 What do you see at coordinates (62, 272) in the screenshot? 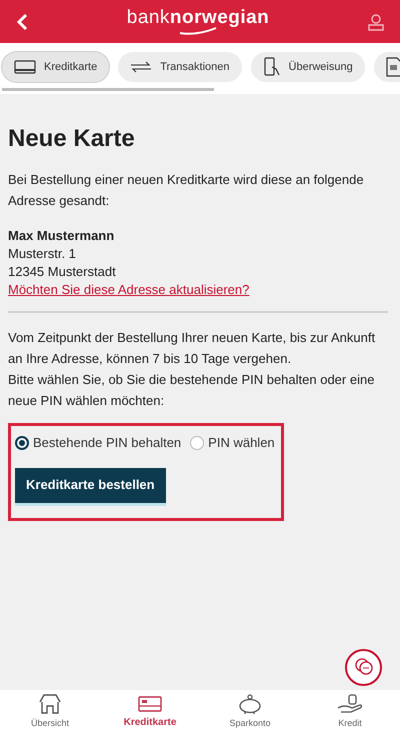
I see `address-line: 12345 Musterstadt` at bounding box center [62, 272].